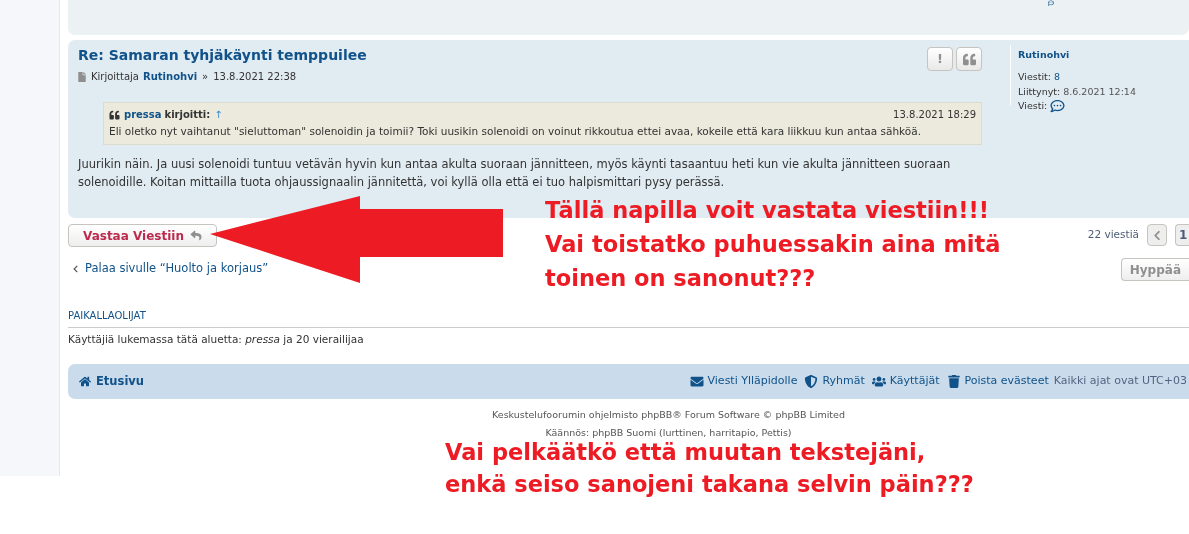  Describe the element at coordinates (843, 381) in the screenshot. I see `nav-link: Ryhmät` at that location.